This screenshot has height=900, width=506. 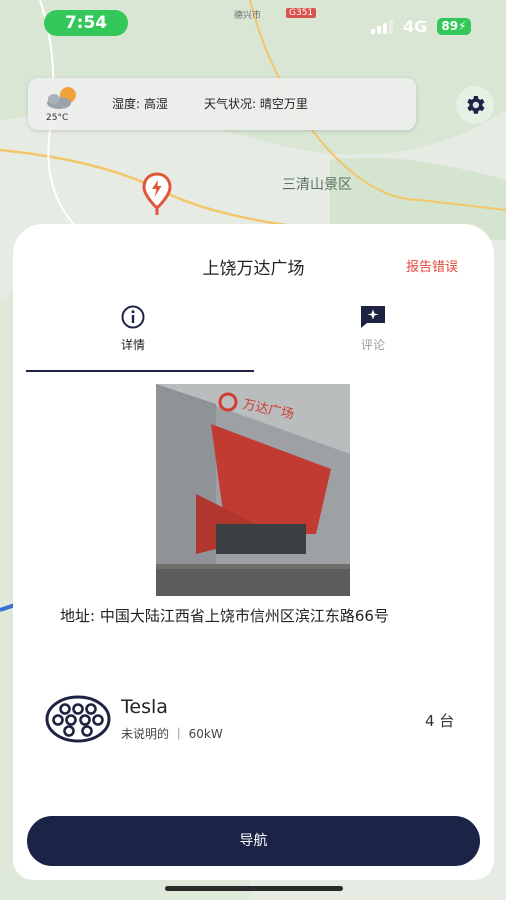 I want to click on network-type: 4G, so click(x=415, y=26).